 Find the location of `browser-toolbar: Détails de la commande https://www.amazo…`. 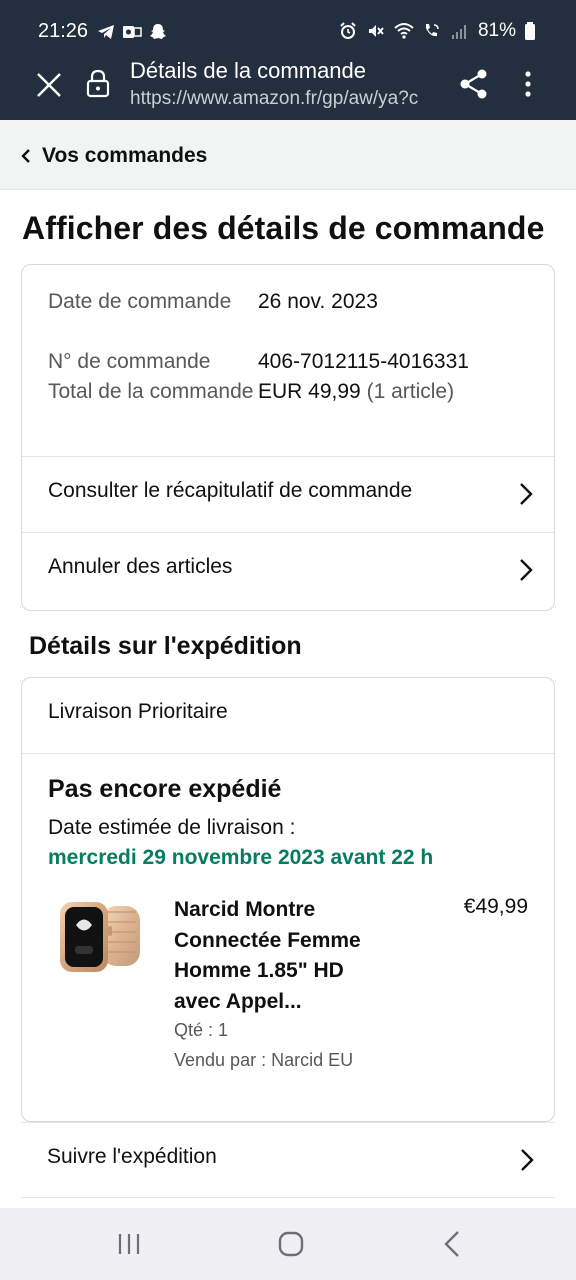

browser-toolbar: Détails de la commande https://www.amazo… is located at coordinates (288, 86).